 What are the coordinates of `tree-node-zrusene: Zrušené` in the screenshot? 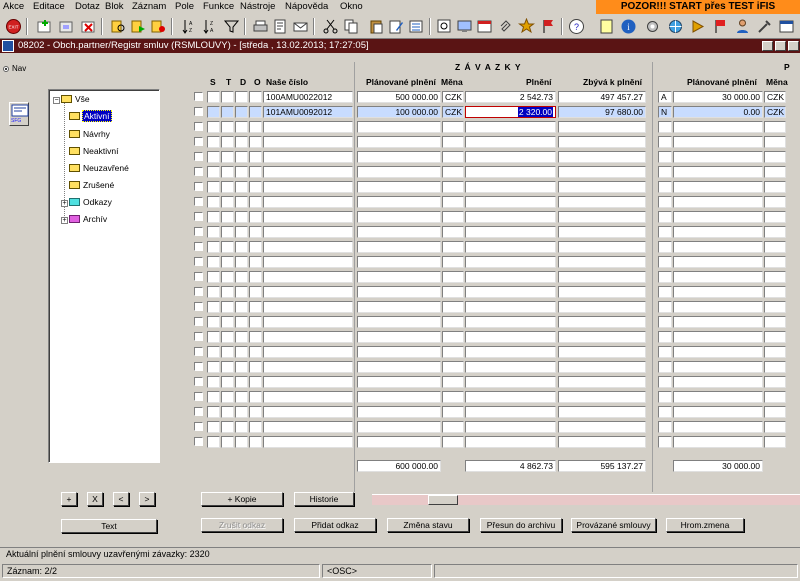 It's located at (92, 185).